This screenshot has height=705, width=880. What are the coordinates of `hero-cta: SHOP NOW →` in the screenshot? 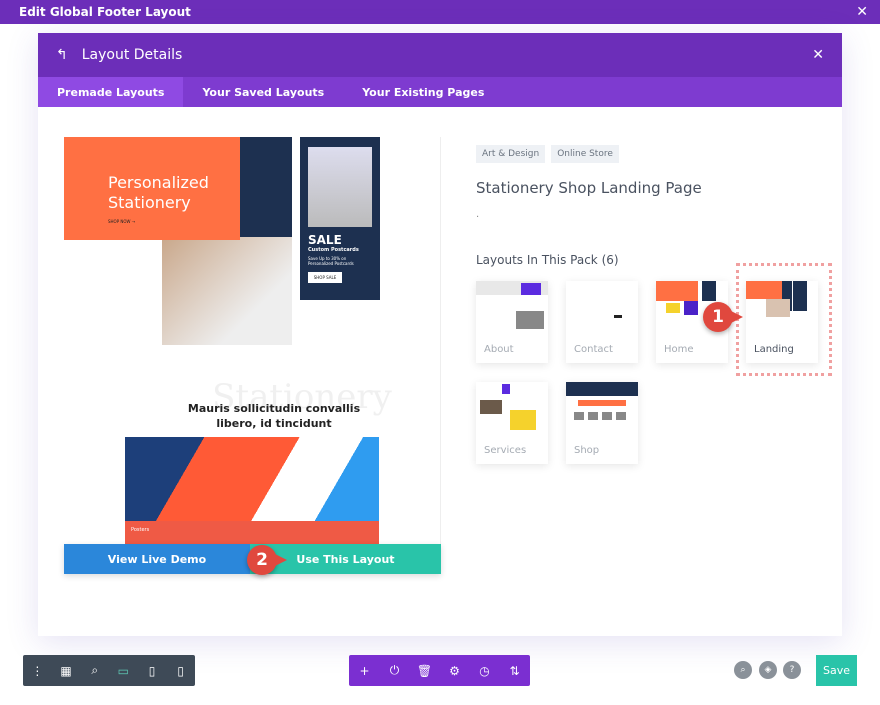 It's located at (122, 221).